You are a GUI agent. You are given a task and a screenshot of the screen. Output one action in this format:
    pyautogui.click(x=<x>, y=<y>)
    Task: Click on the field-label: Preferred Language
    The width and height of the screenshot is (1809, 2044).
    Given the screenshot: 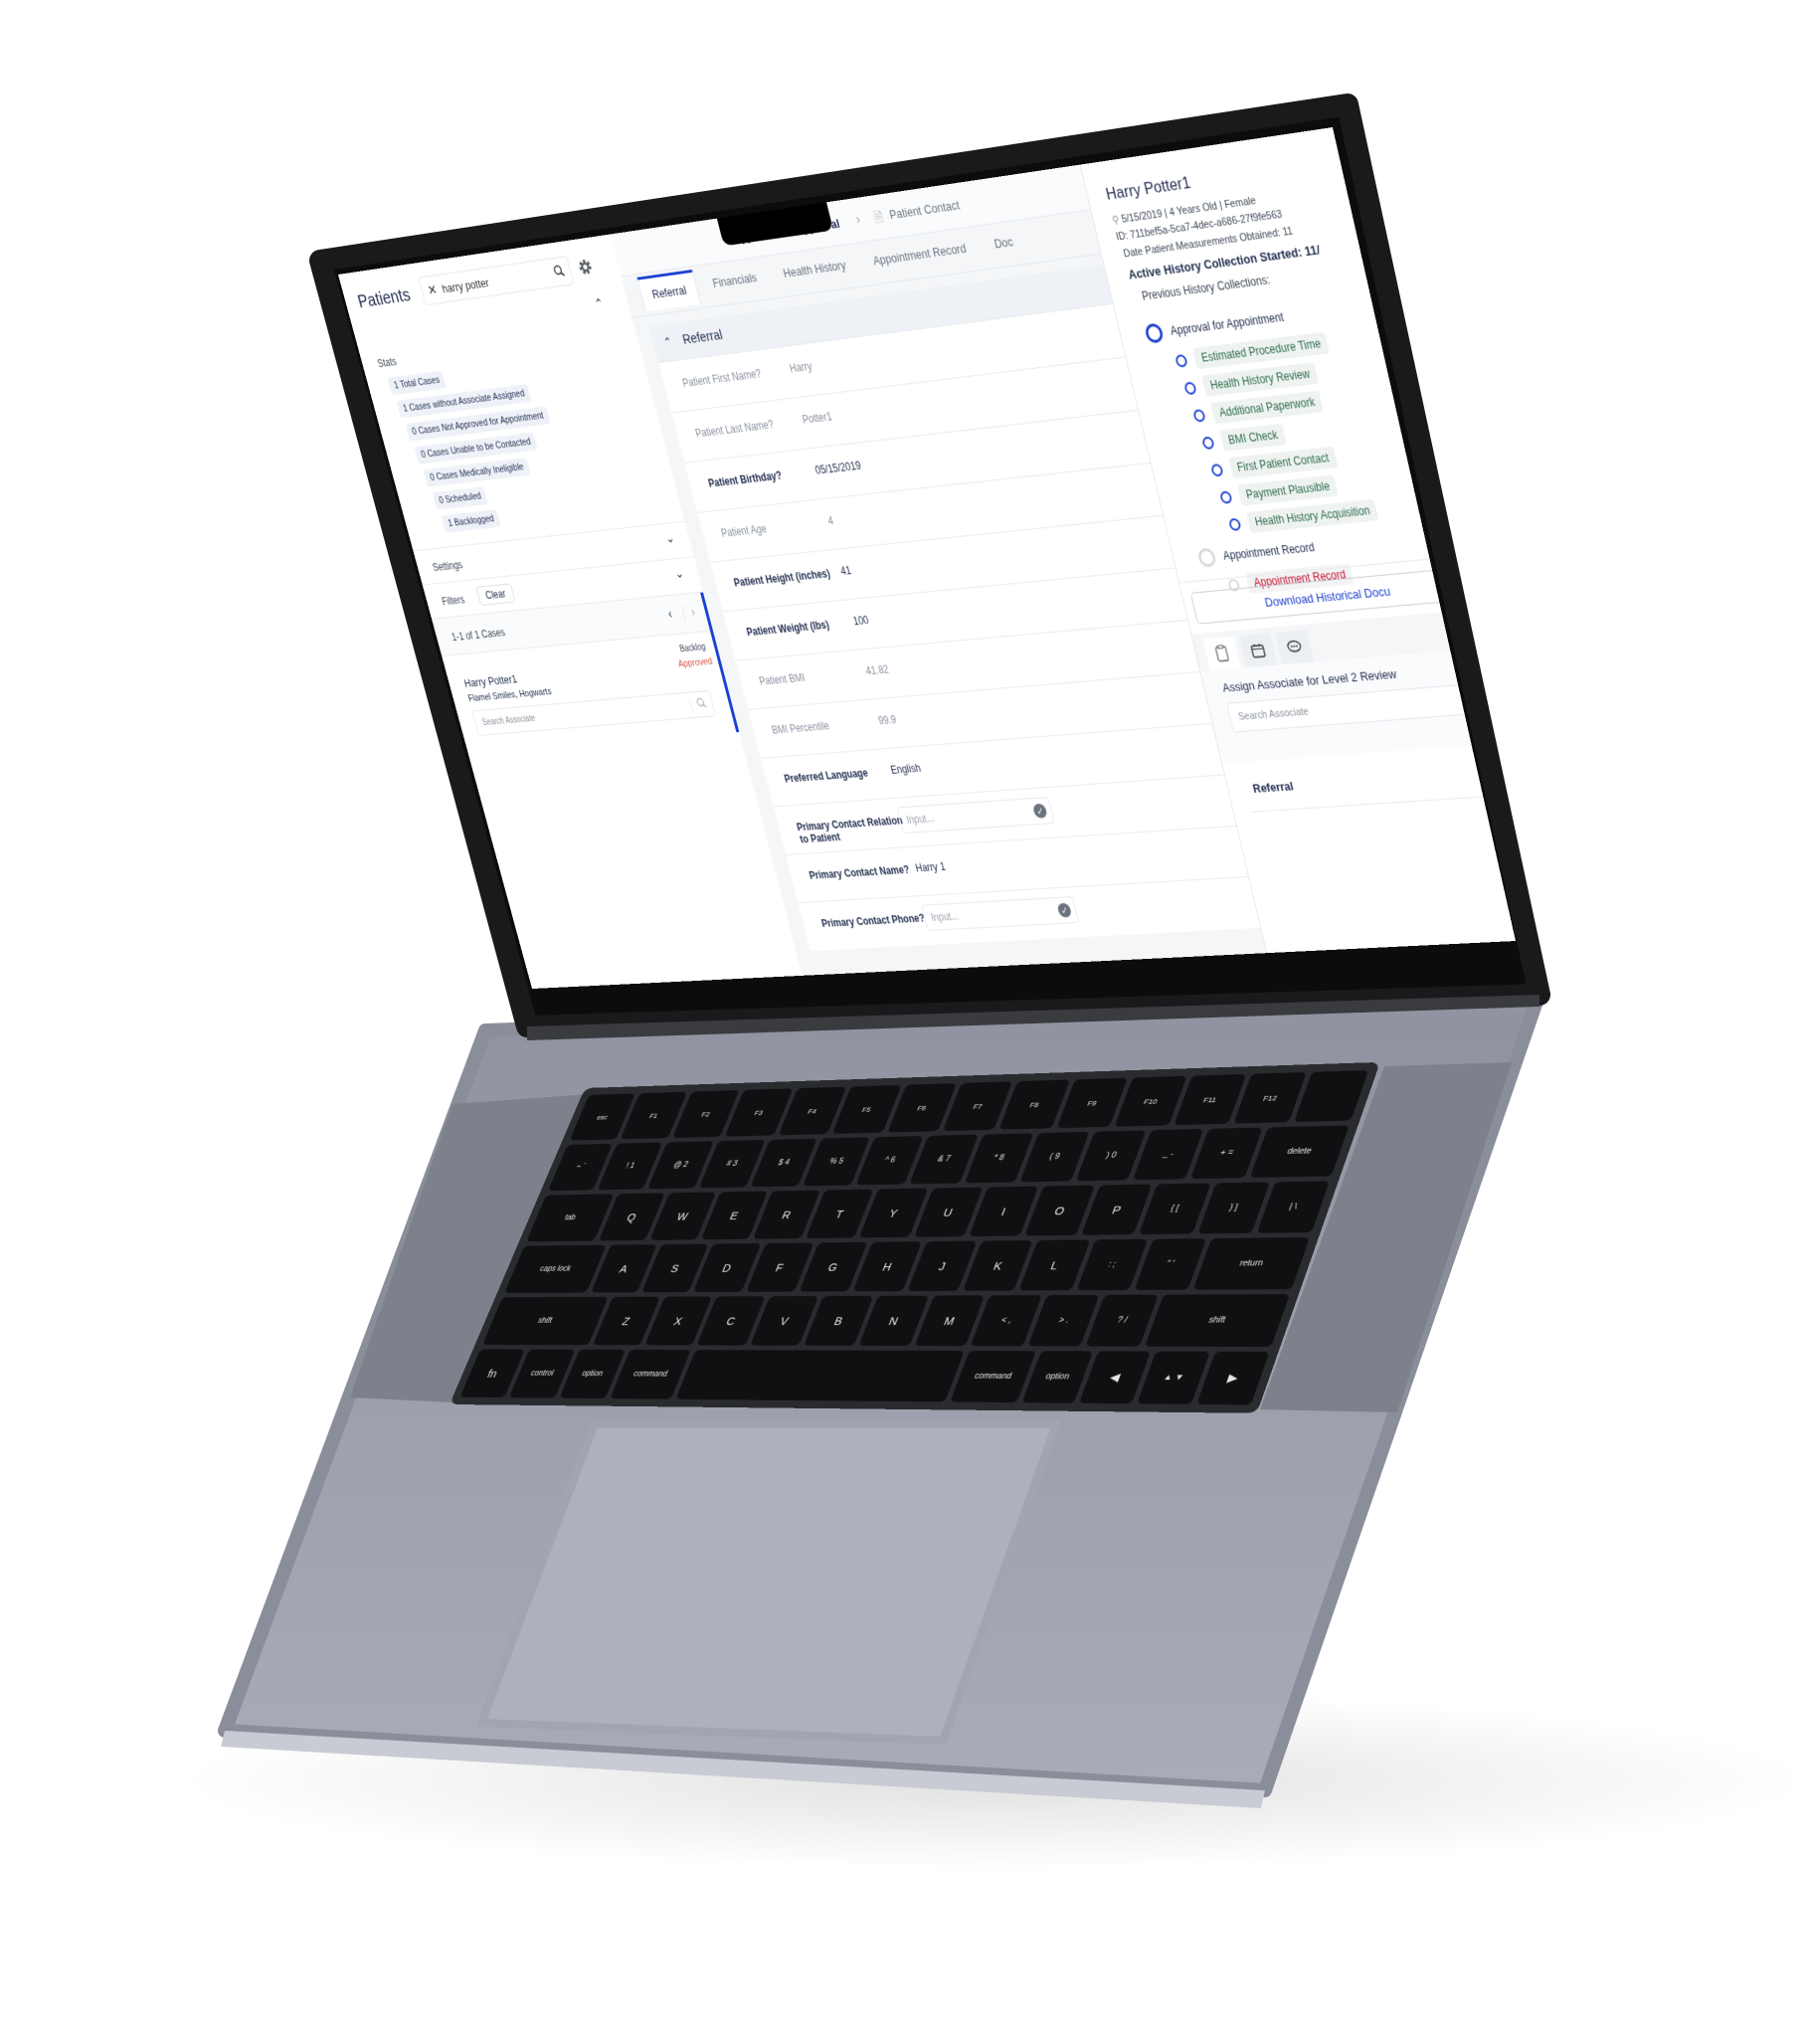 What is the action you would take?
    pyautogui.click(x=826, y=776)
    